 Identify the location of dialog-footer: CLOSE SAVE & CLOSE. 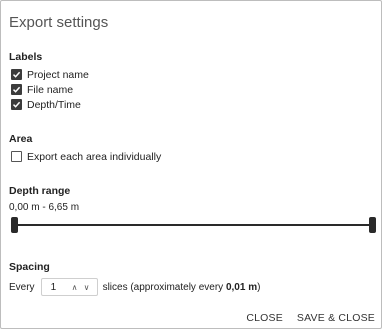
(310, 318).